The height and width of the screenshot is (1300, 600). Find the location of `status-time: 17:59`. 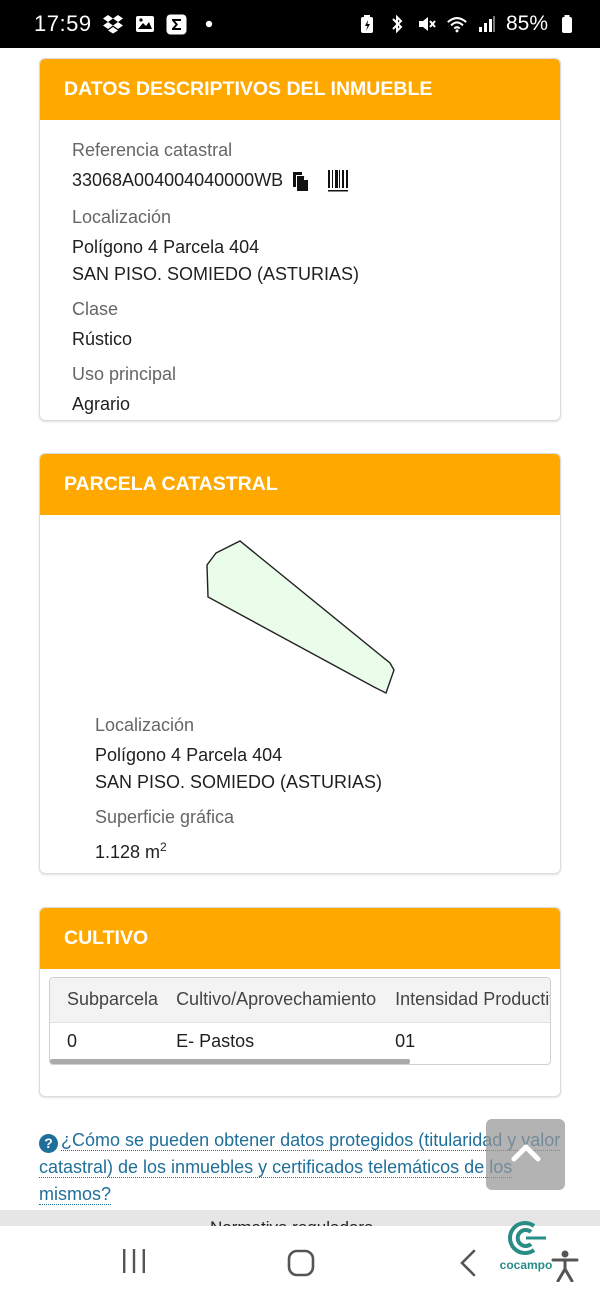

status-time: 17:59 is located at coordinates (63, 23).